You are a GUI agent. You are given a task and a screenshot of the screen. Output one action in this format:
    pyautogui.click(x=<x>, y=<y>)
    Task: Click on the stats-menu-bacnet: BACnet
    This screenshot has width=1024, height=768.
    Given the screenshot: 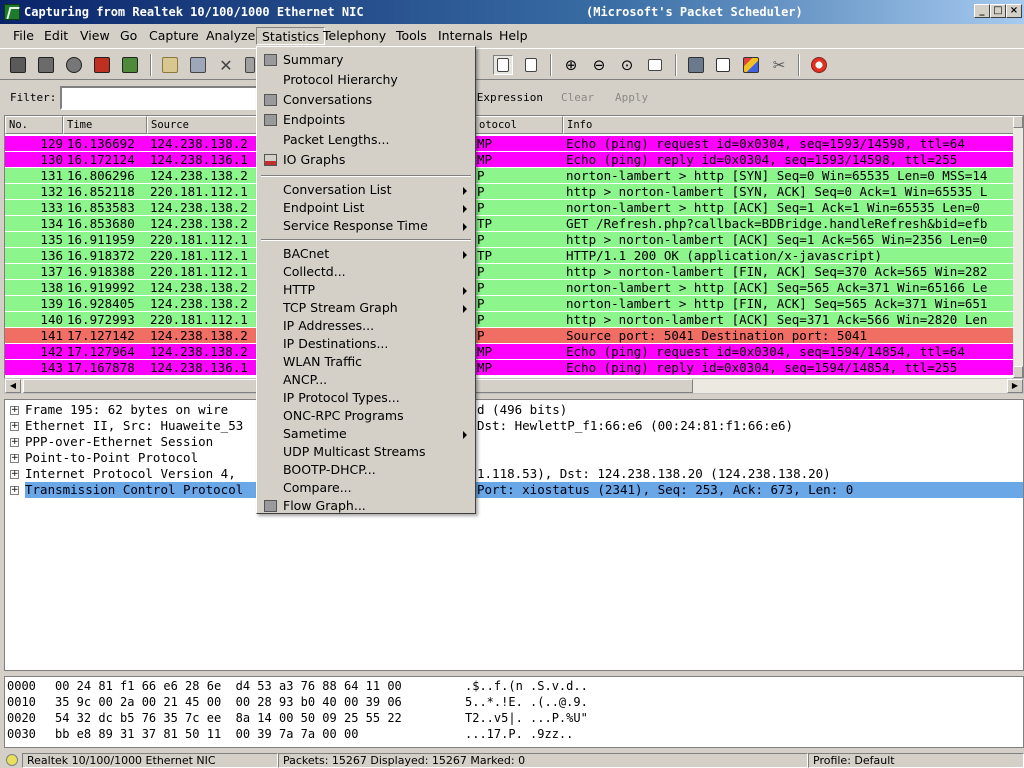 What is the action you would take?
    pyautogui.click(x=366, y=254)
    